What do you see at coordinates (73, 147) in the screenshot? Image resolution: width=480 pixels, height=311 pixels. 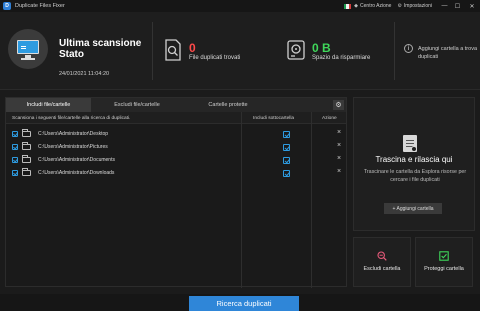 I see `folder-path: C:\Users\Administrator\Pictures` at bounding box center [73, 147].